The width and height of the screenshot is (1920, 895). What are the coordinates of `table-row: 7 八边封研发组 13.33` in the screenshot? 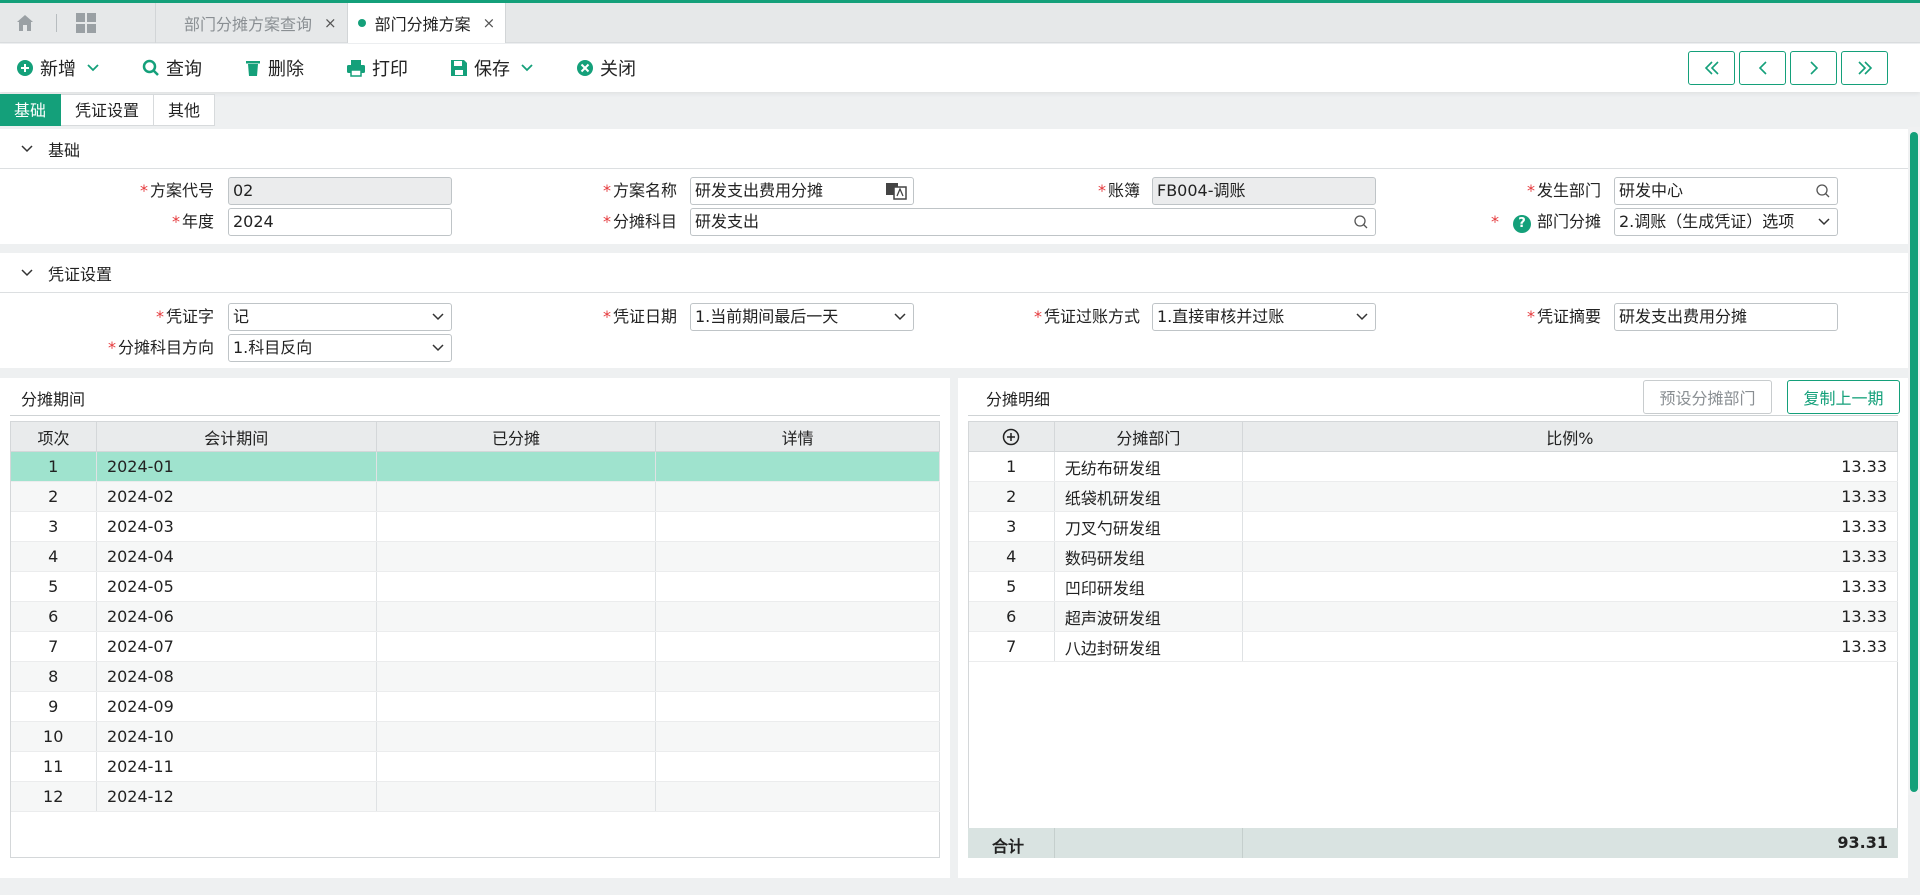 It's located at (1433, 646).